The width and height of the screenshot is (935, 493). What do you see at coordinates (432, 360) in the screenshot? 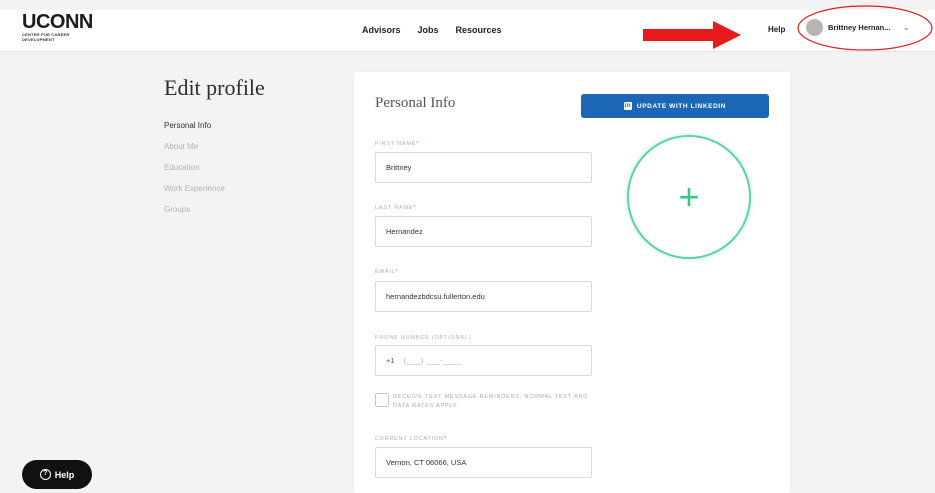
I see `phone-placeholder: (___) ___-____` at bounding box center [432, 360].